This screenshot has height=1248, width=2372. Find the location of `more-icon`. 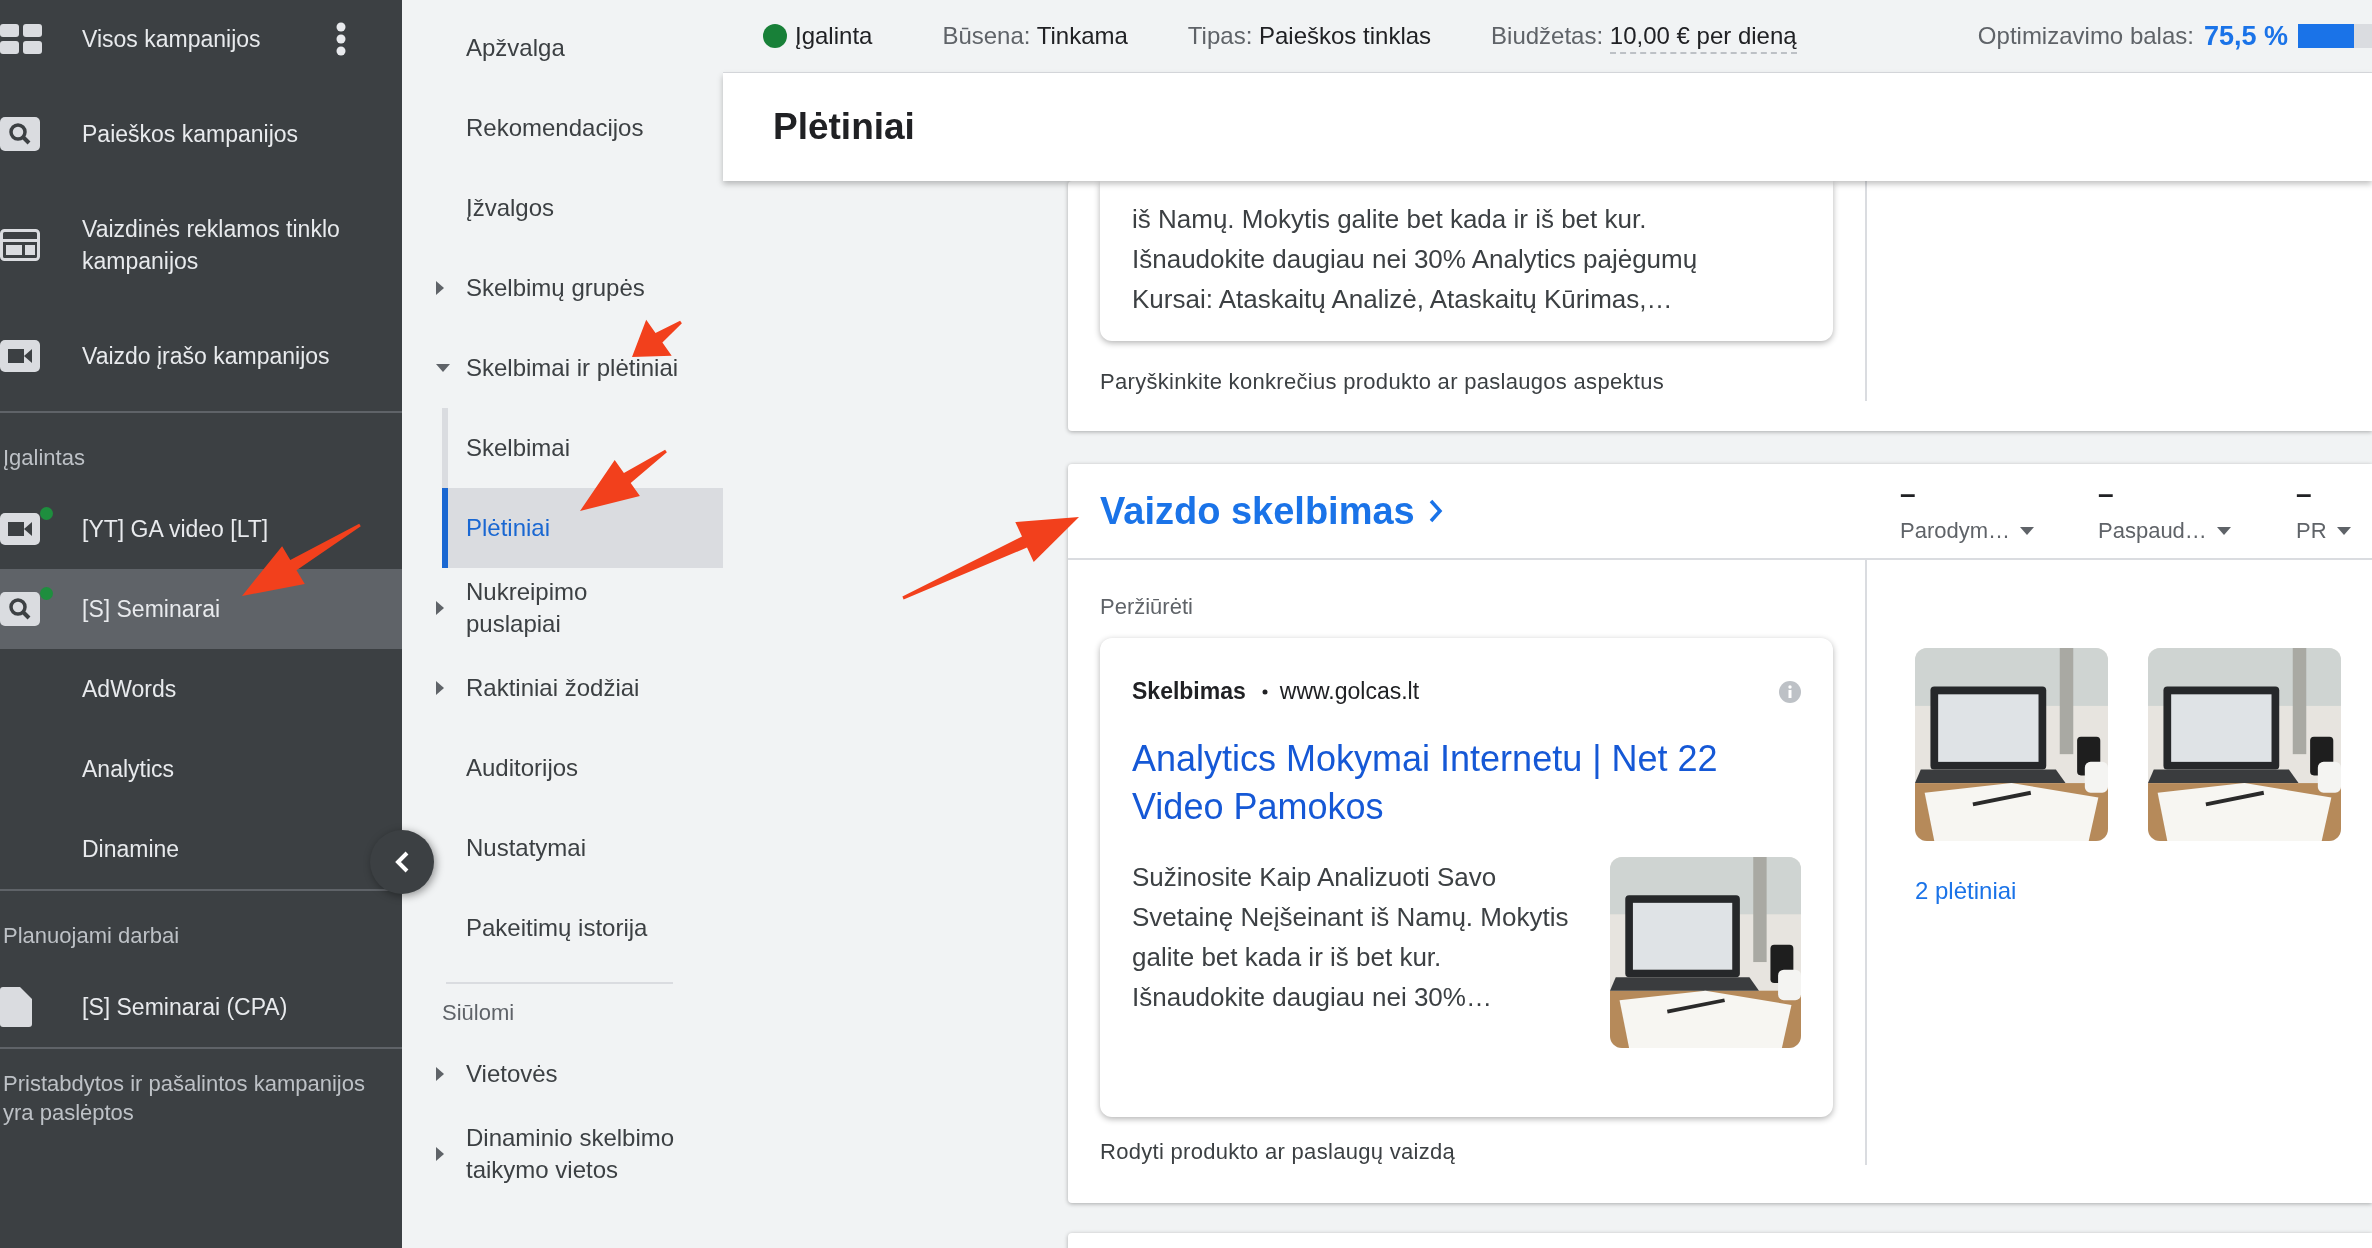

more-icon is located at coordinates (341, 39).